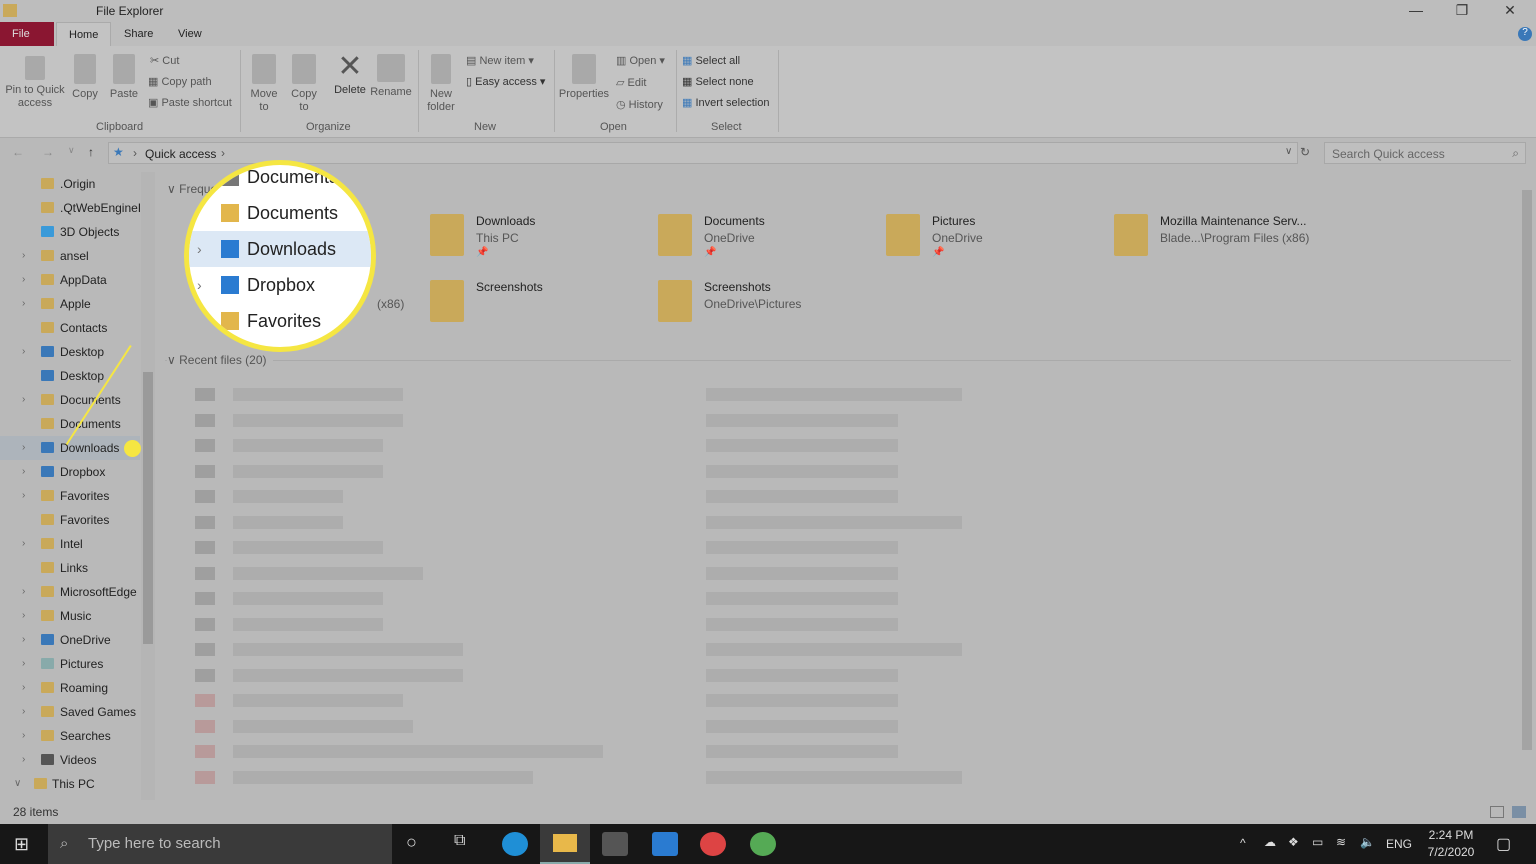  Describe the element at coordinates (459, 841) in the screenshot. I see `task-view-icon: ⧉` at that location.